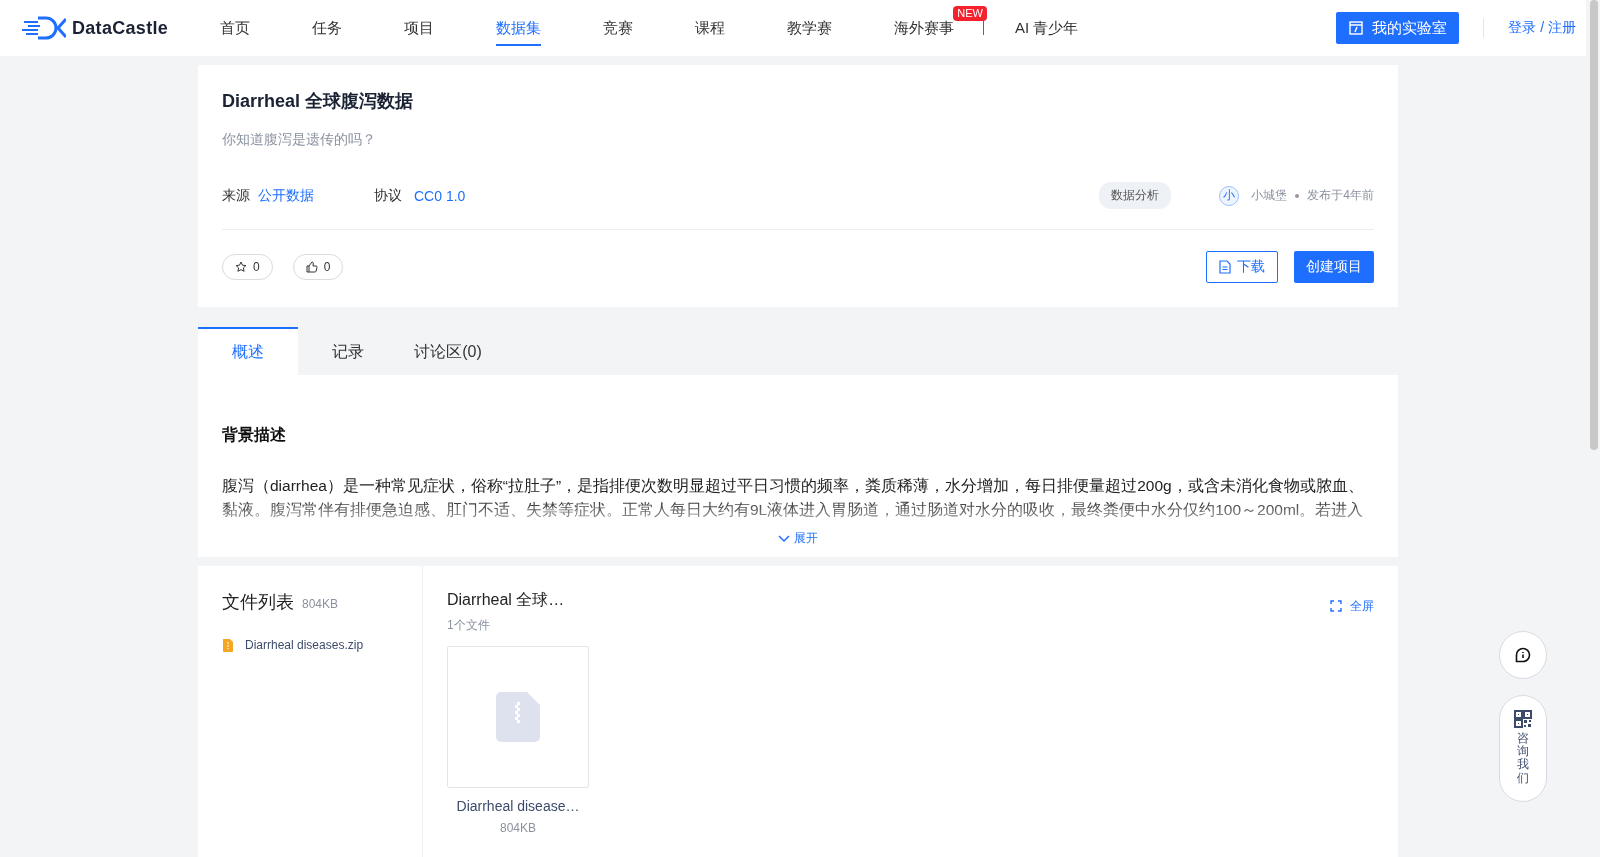 The image size is (1600, 857). What do you see at coordinates (1336, 606) in the screenshot?
I see `fullscreen-icon` at bounding box center [1336, 606].